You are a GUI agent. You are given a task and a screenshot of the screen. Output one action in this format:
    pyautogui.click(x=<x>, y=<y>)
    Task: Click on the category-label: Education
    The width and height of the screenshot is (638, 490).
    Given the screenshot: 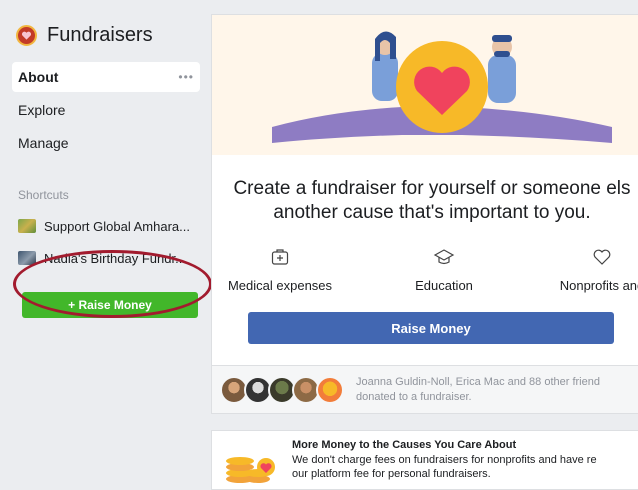 What is the action you would take?
    pyautogui.click(x=444, y=285)
    